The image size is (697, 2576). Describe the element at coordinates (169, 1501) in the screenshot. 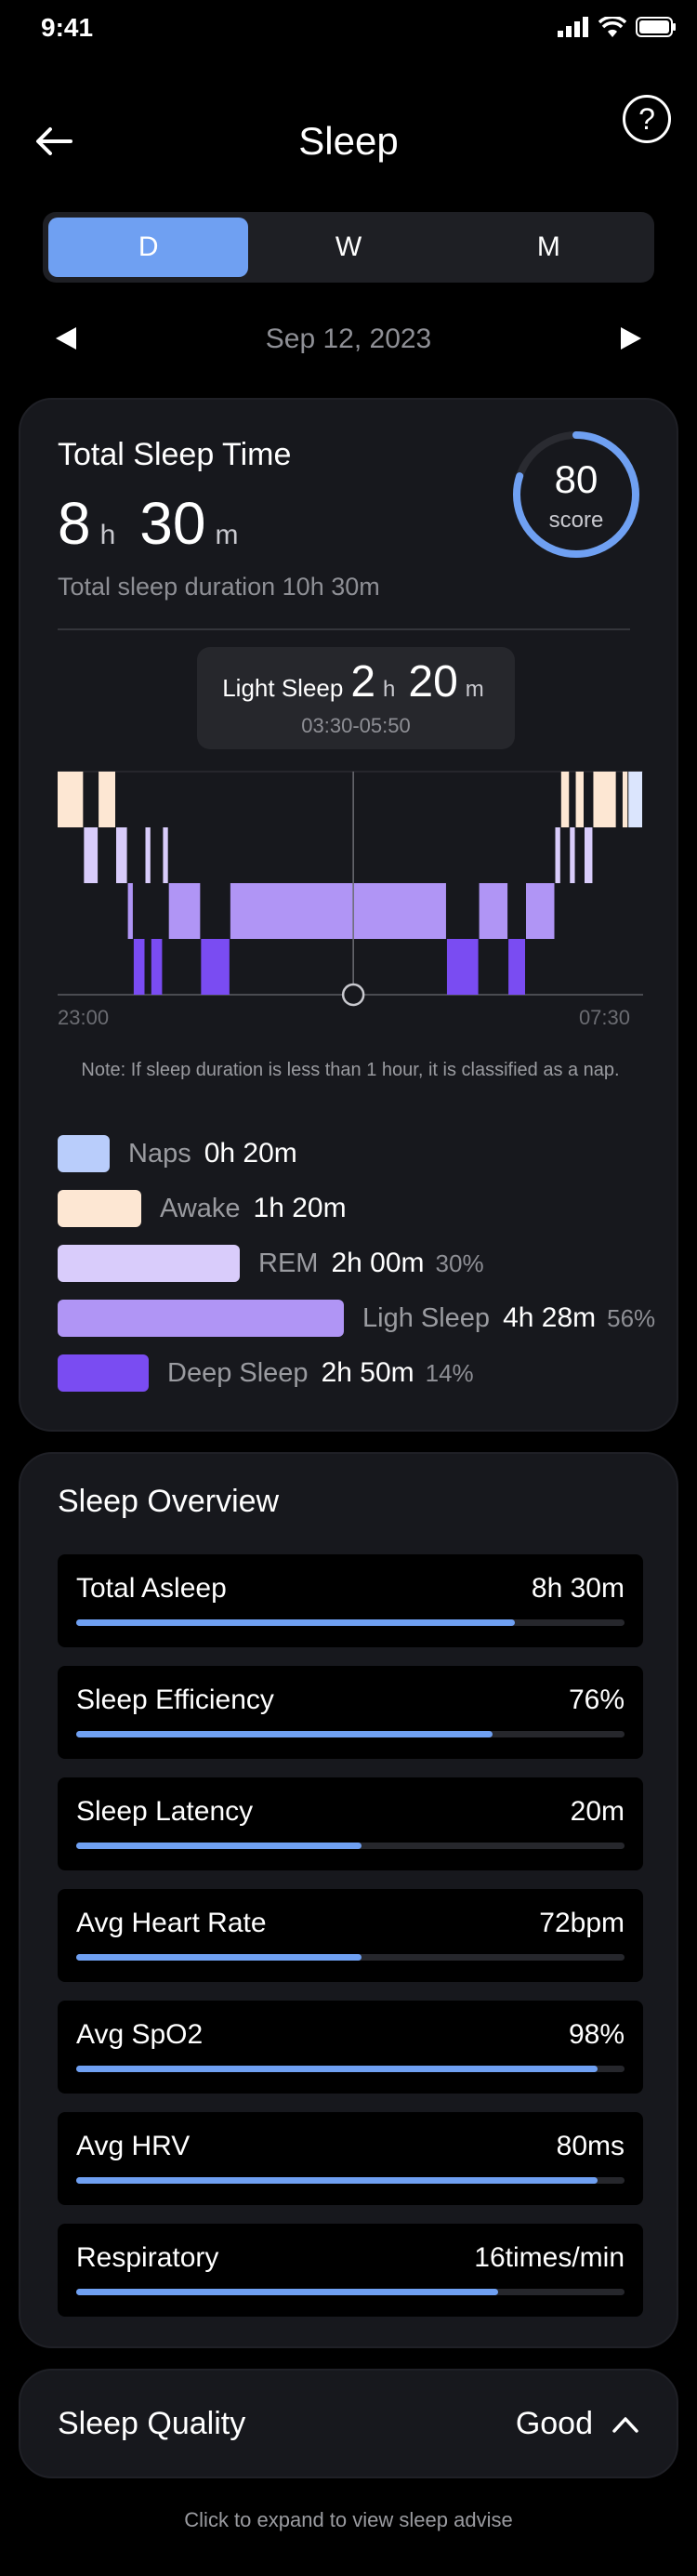

I see `overview-title: Sleep Overview` at that location.